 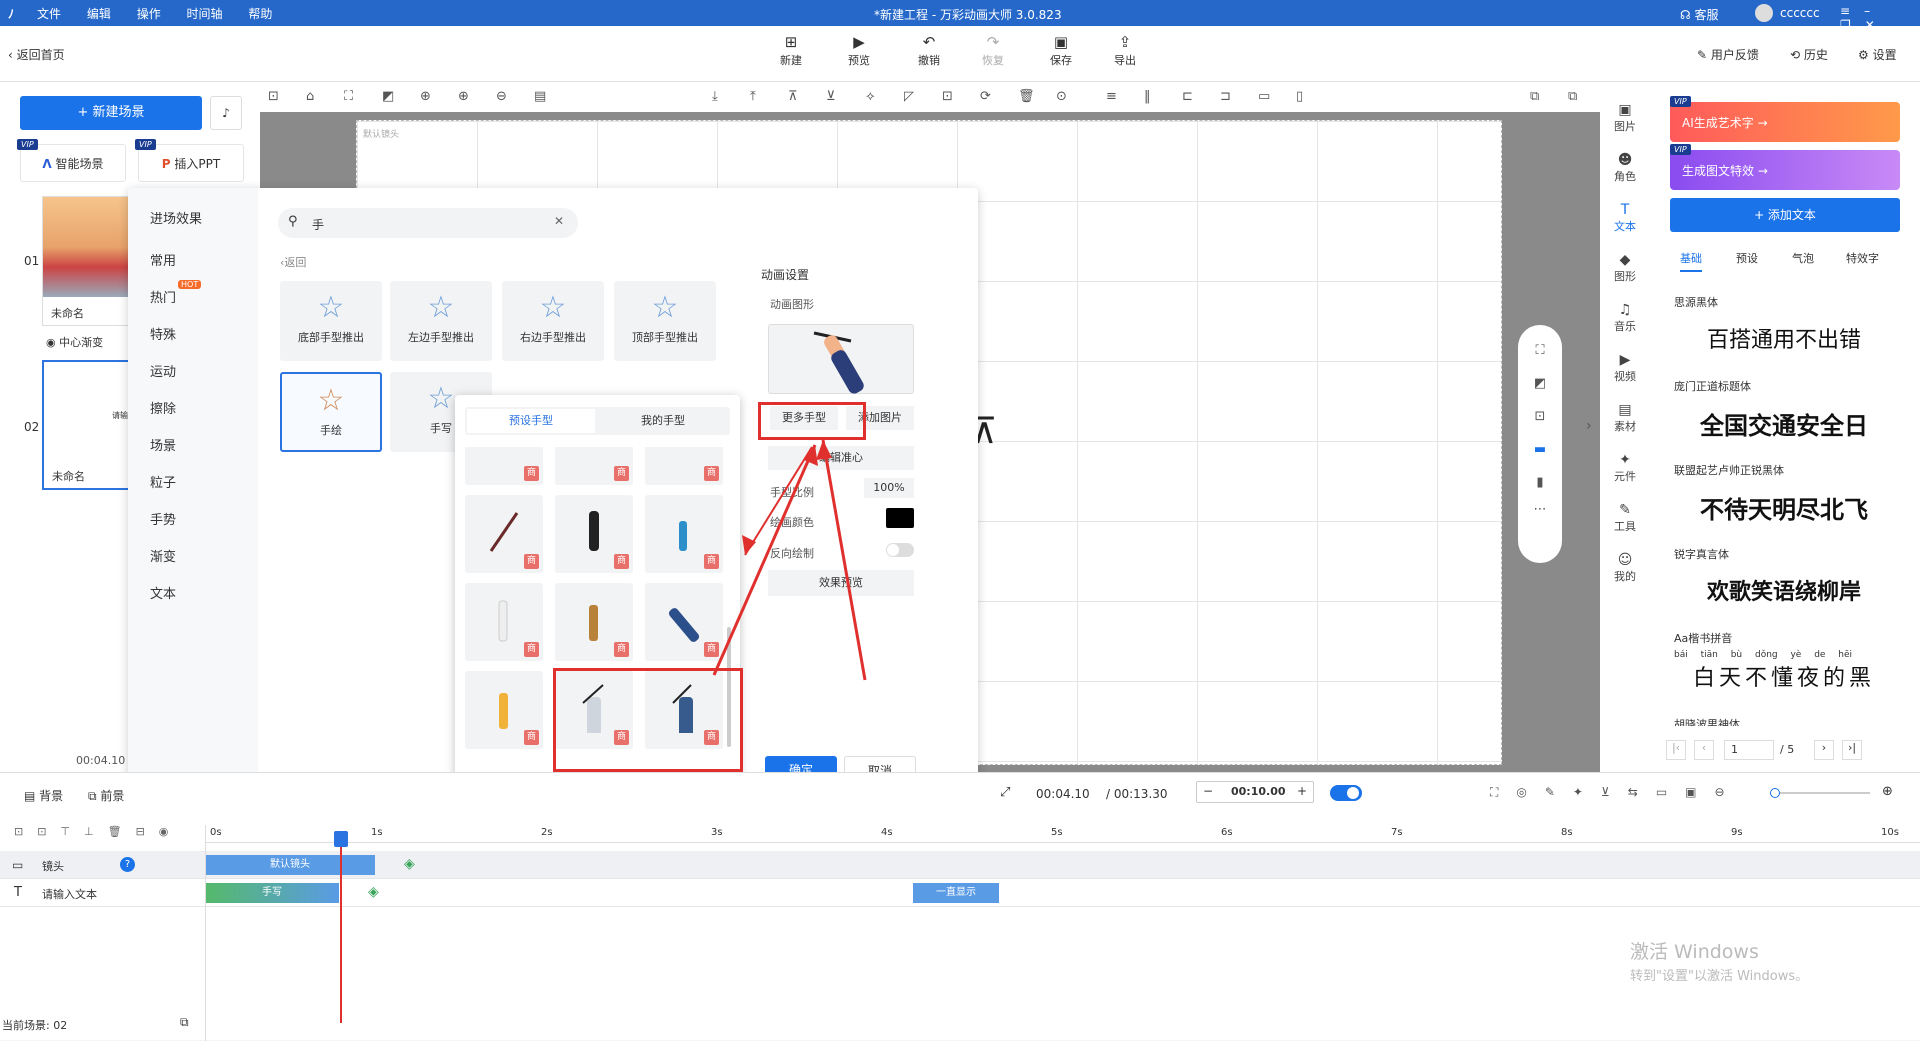 I want to click on rail-component: ✦ 元件, so click(x=1625, y=468).